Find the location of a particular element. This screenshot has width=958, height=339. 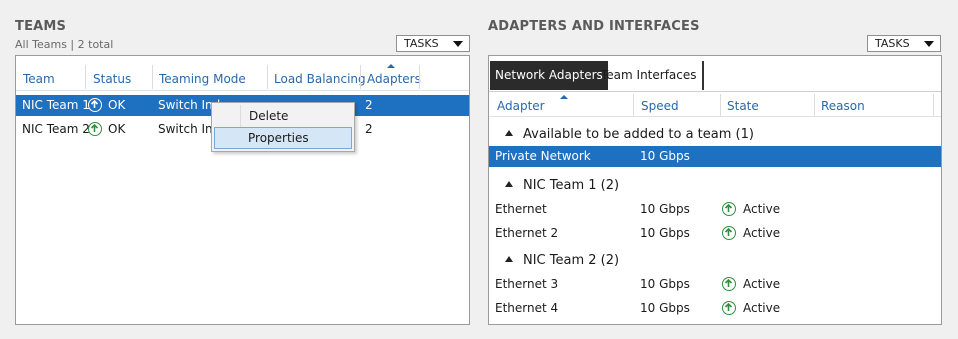

col-adapters: Adapters is located at coordinates (394, 79).